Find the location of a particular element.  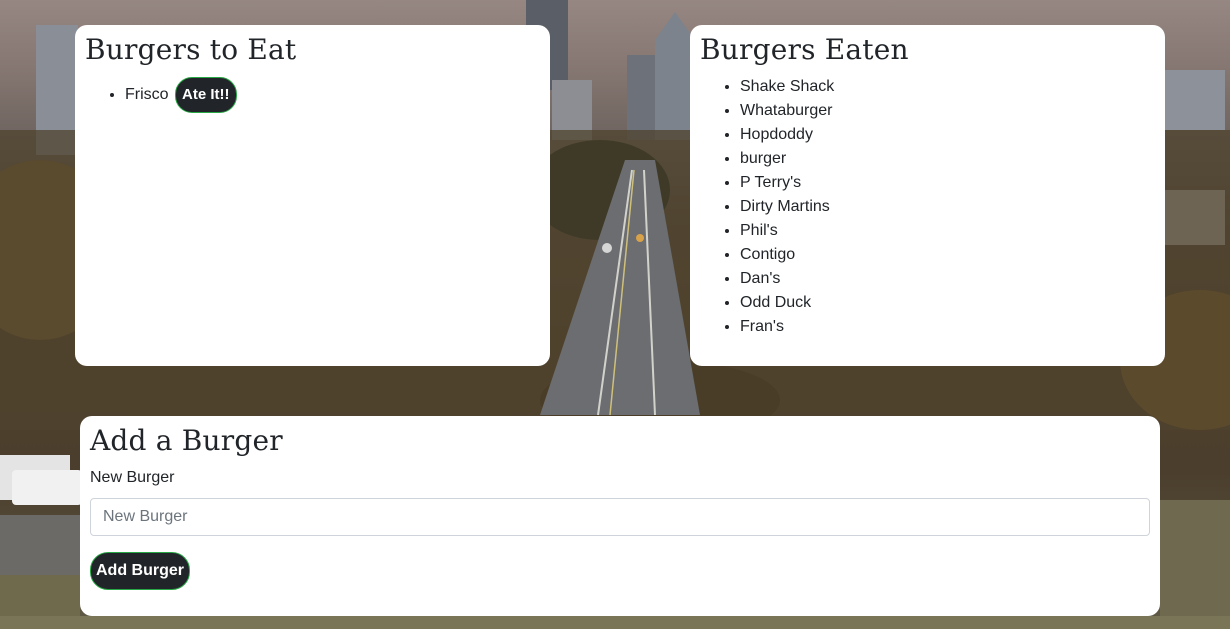

burgers-to-eat-title: Burgers to Eat is located at coordinates (191, 49).